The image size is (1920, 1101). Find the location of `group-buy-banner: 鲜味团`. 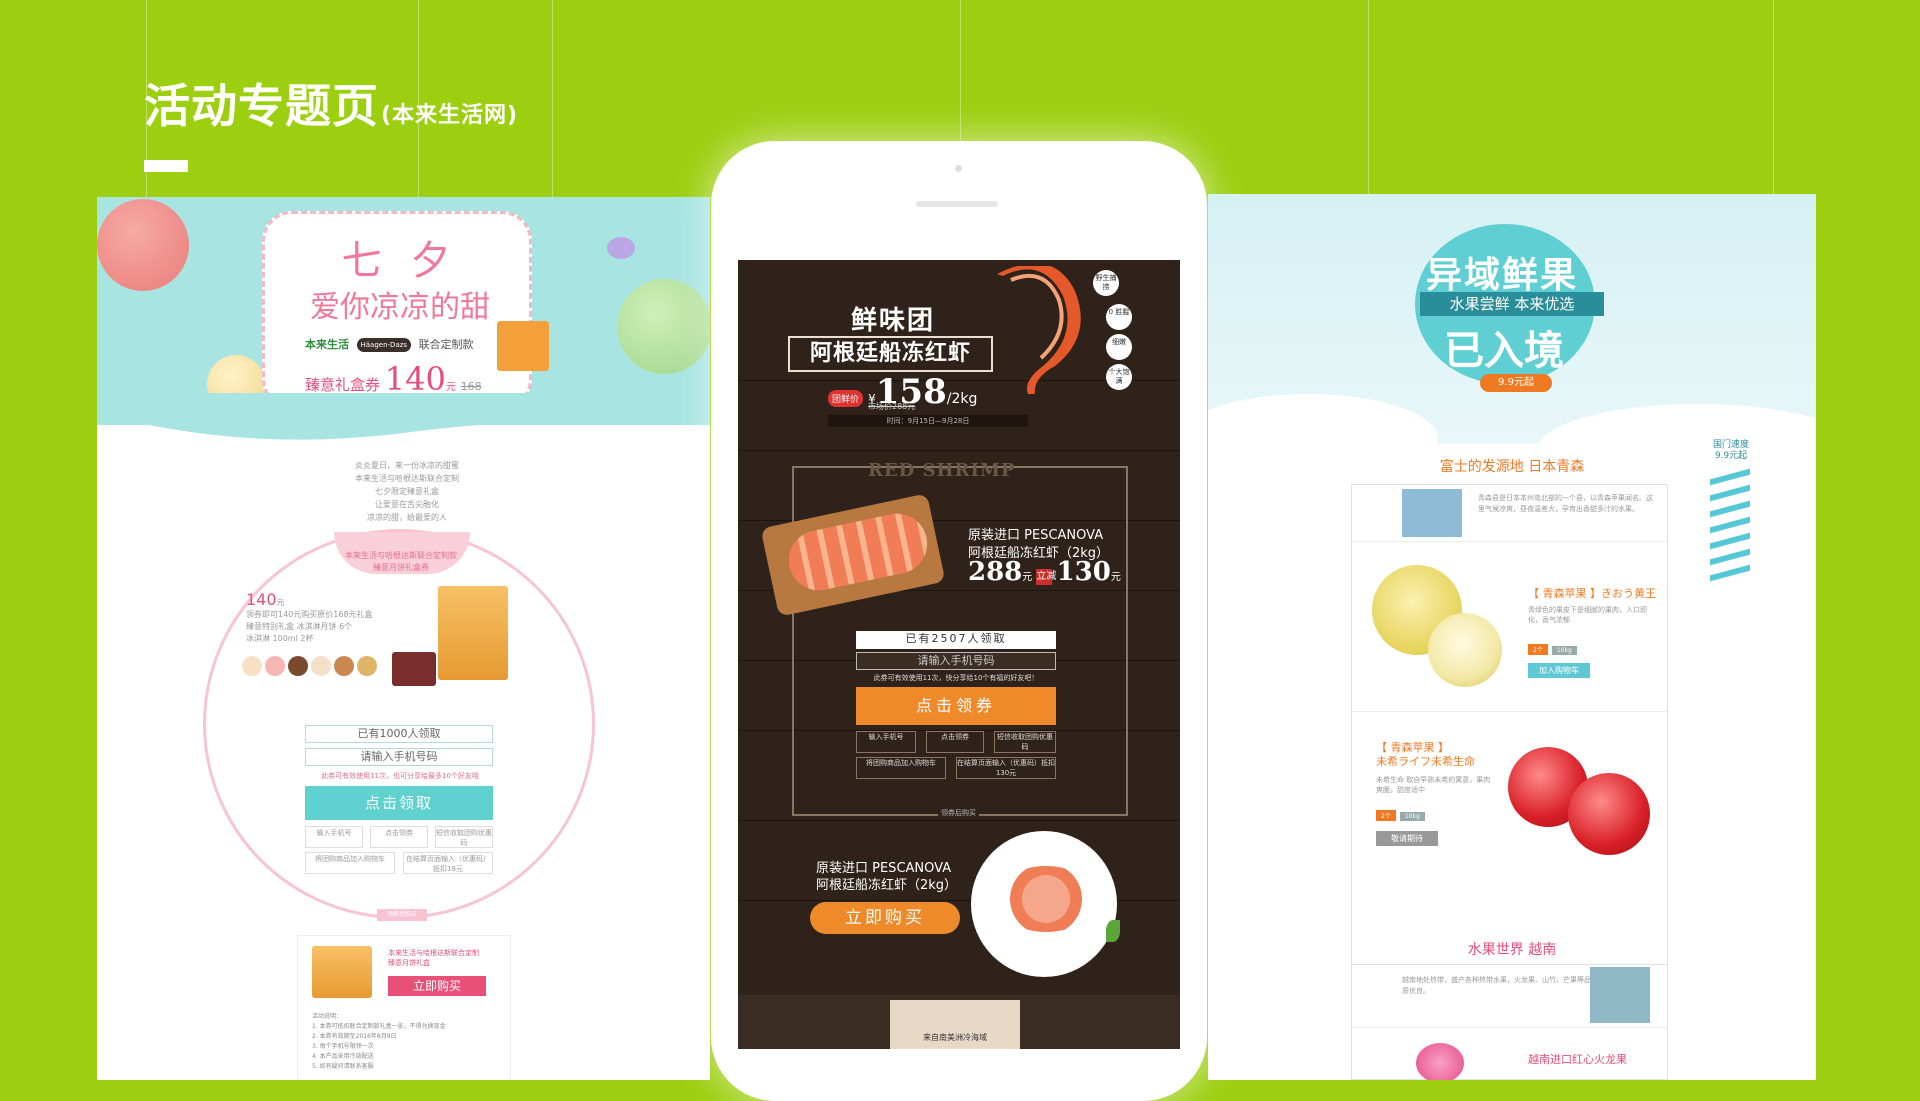

group-buy-banner: 鲜味团 is located at coordinates (892, 321).